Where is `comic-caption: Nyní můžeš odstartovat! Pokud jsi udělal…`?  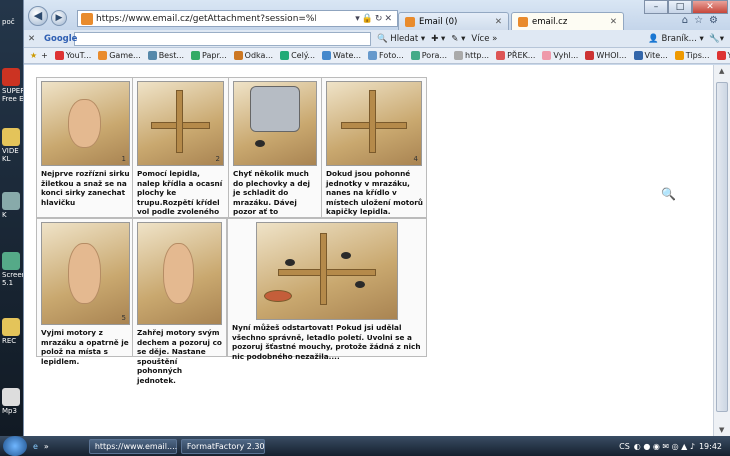 comic-caption: Nyní můžeš odstartovat! Pokud jsi udělal… is located at coordinates (326, 342).